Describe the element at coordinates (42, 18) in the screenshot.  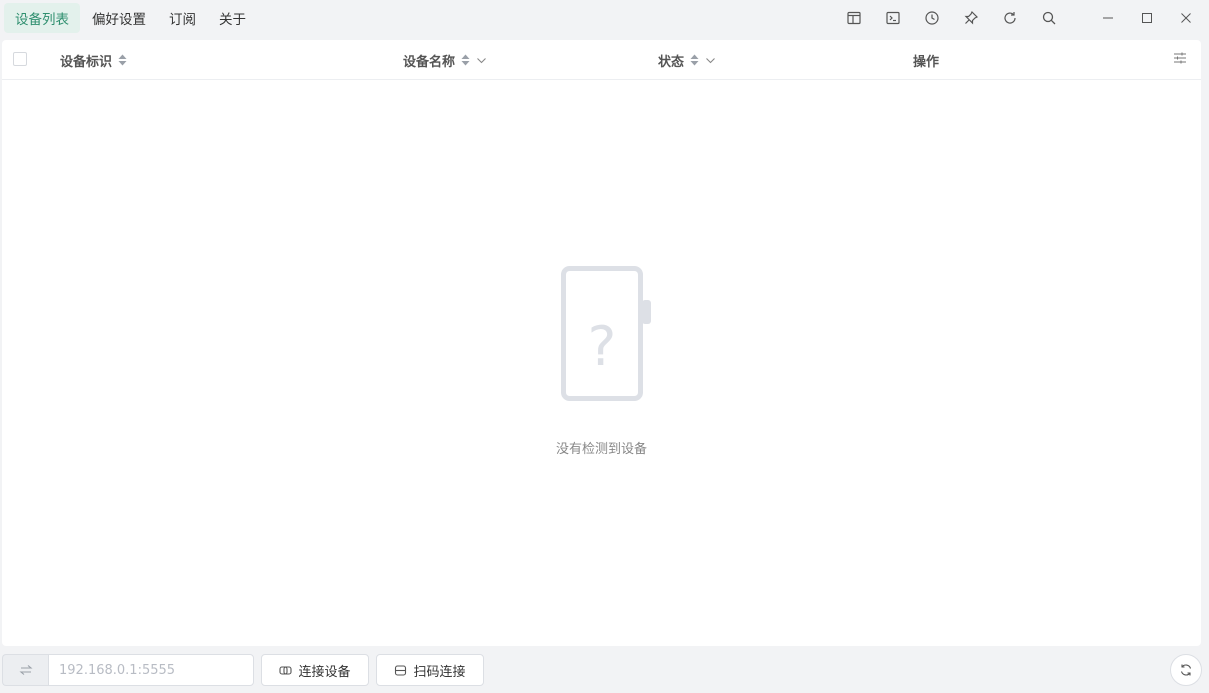
I see `menu-item-device-list: 设备列表` at that location.